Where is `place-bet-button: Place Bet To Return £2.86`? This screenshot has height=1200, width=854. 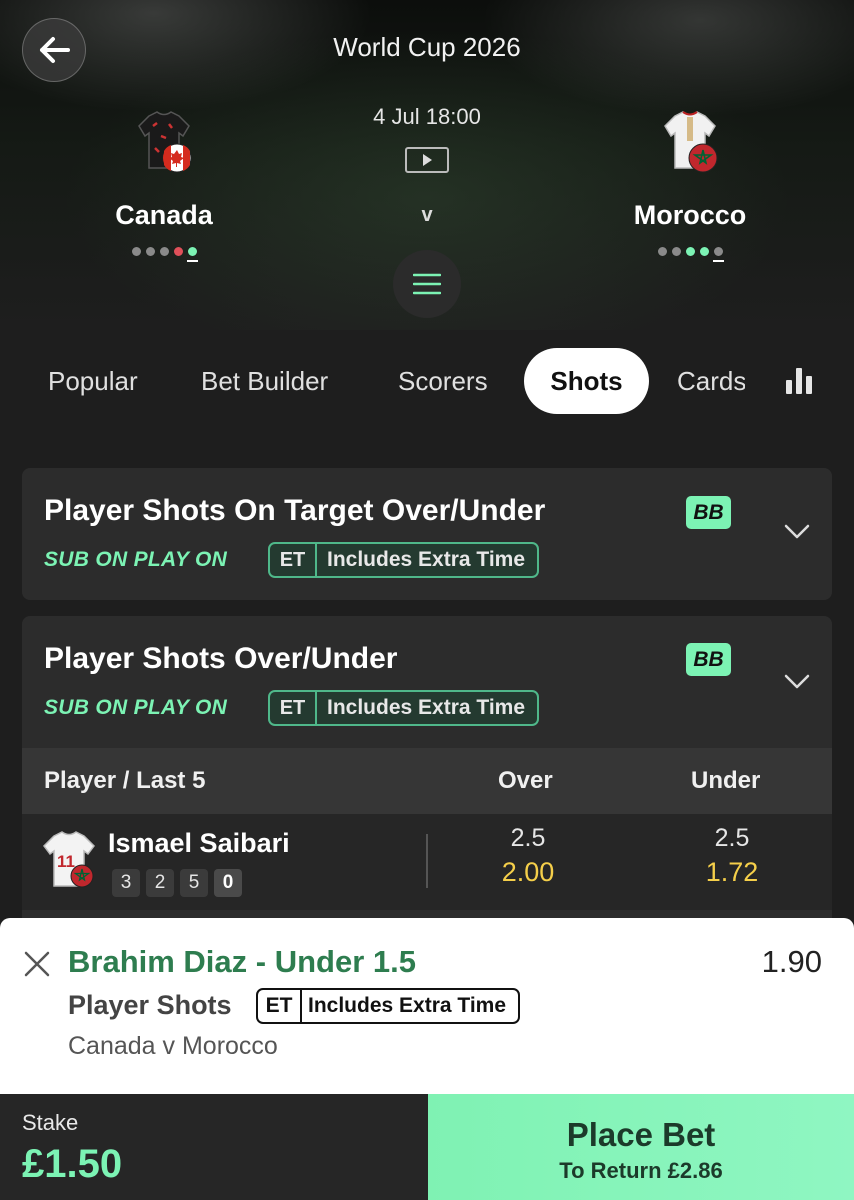 place-bet-button: Place Bet To Return £2.86 is located at coordinates (641, 1147).